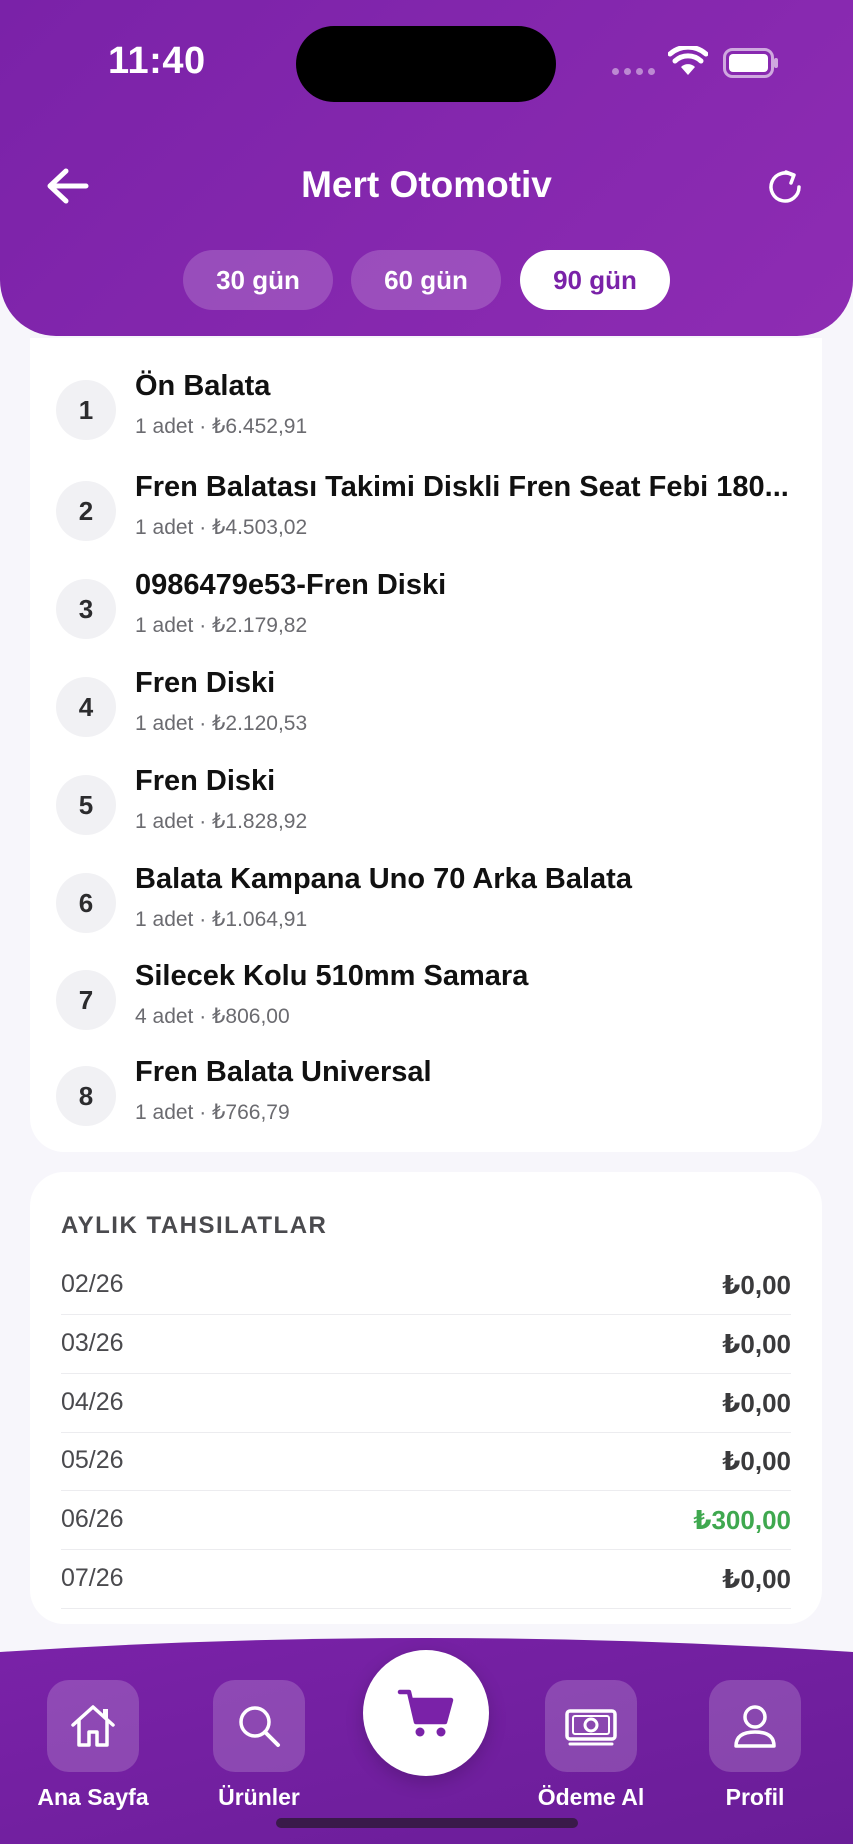 The image size is (853, 1844). I want to click on refresh-icon, so click(785, 187).